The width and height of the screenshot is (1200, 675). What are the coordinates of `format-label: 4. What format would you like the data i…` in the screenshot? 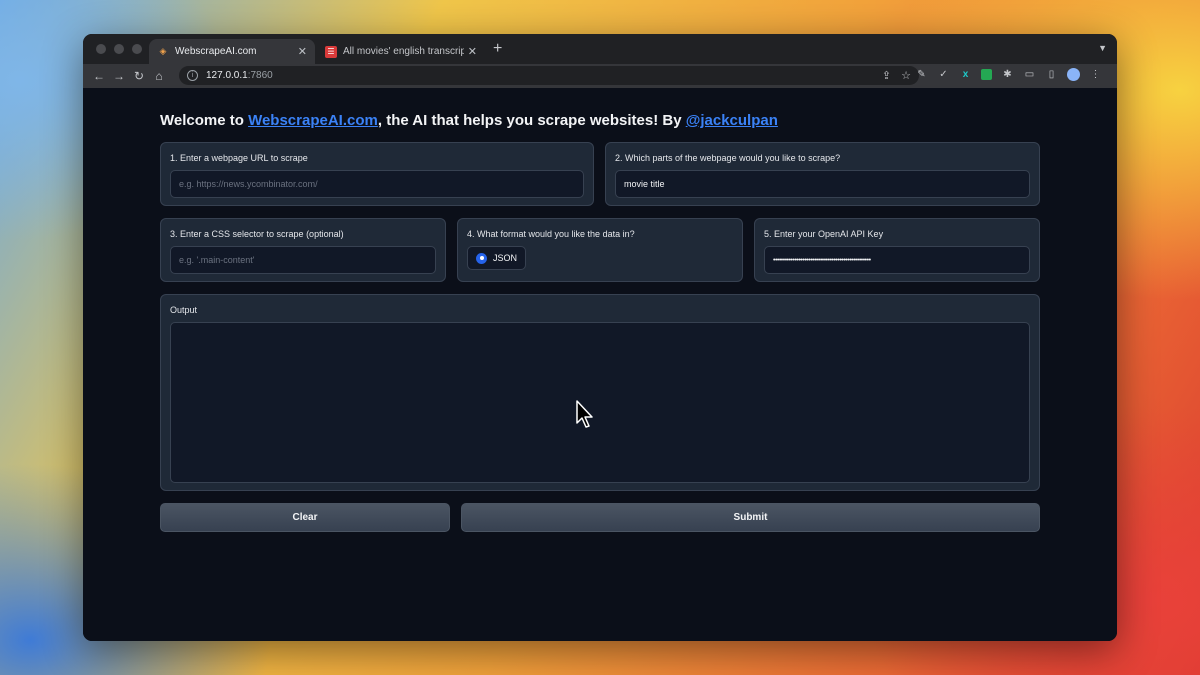 It's located at (551, 234).